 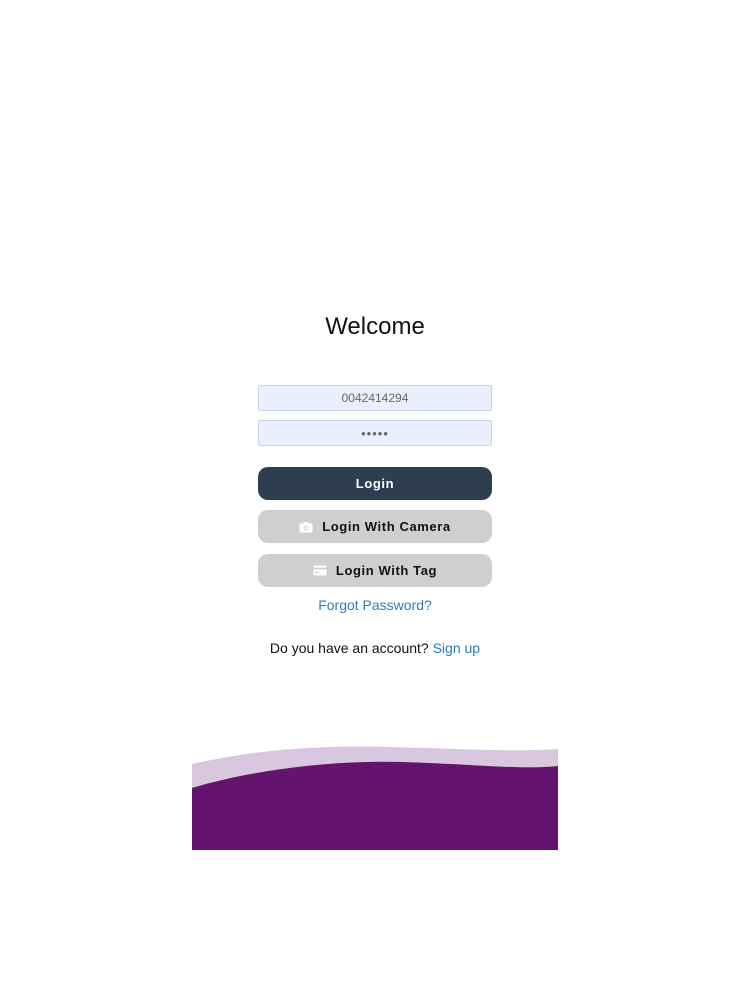 What do you see at coordinates (386, 570) in the screenshot?
I see `login-with-tag-label: Login With Tag` at bounding box center [386, 570].